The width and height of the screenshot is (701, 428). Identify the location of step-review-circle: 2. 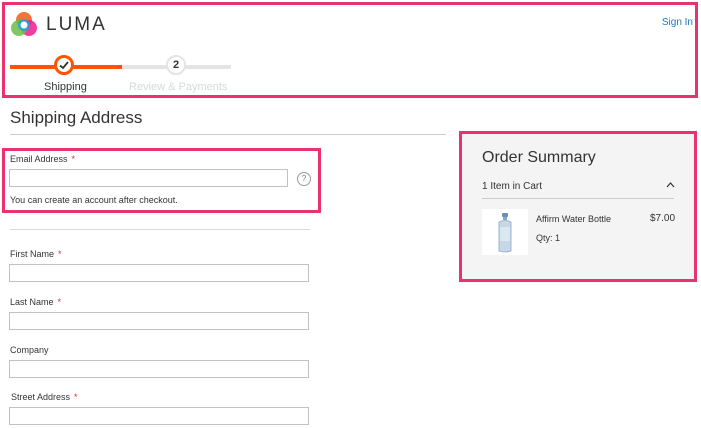
(176, 65).